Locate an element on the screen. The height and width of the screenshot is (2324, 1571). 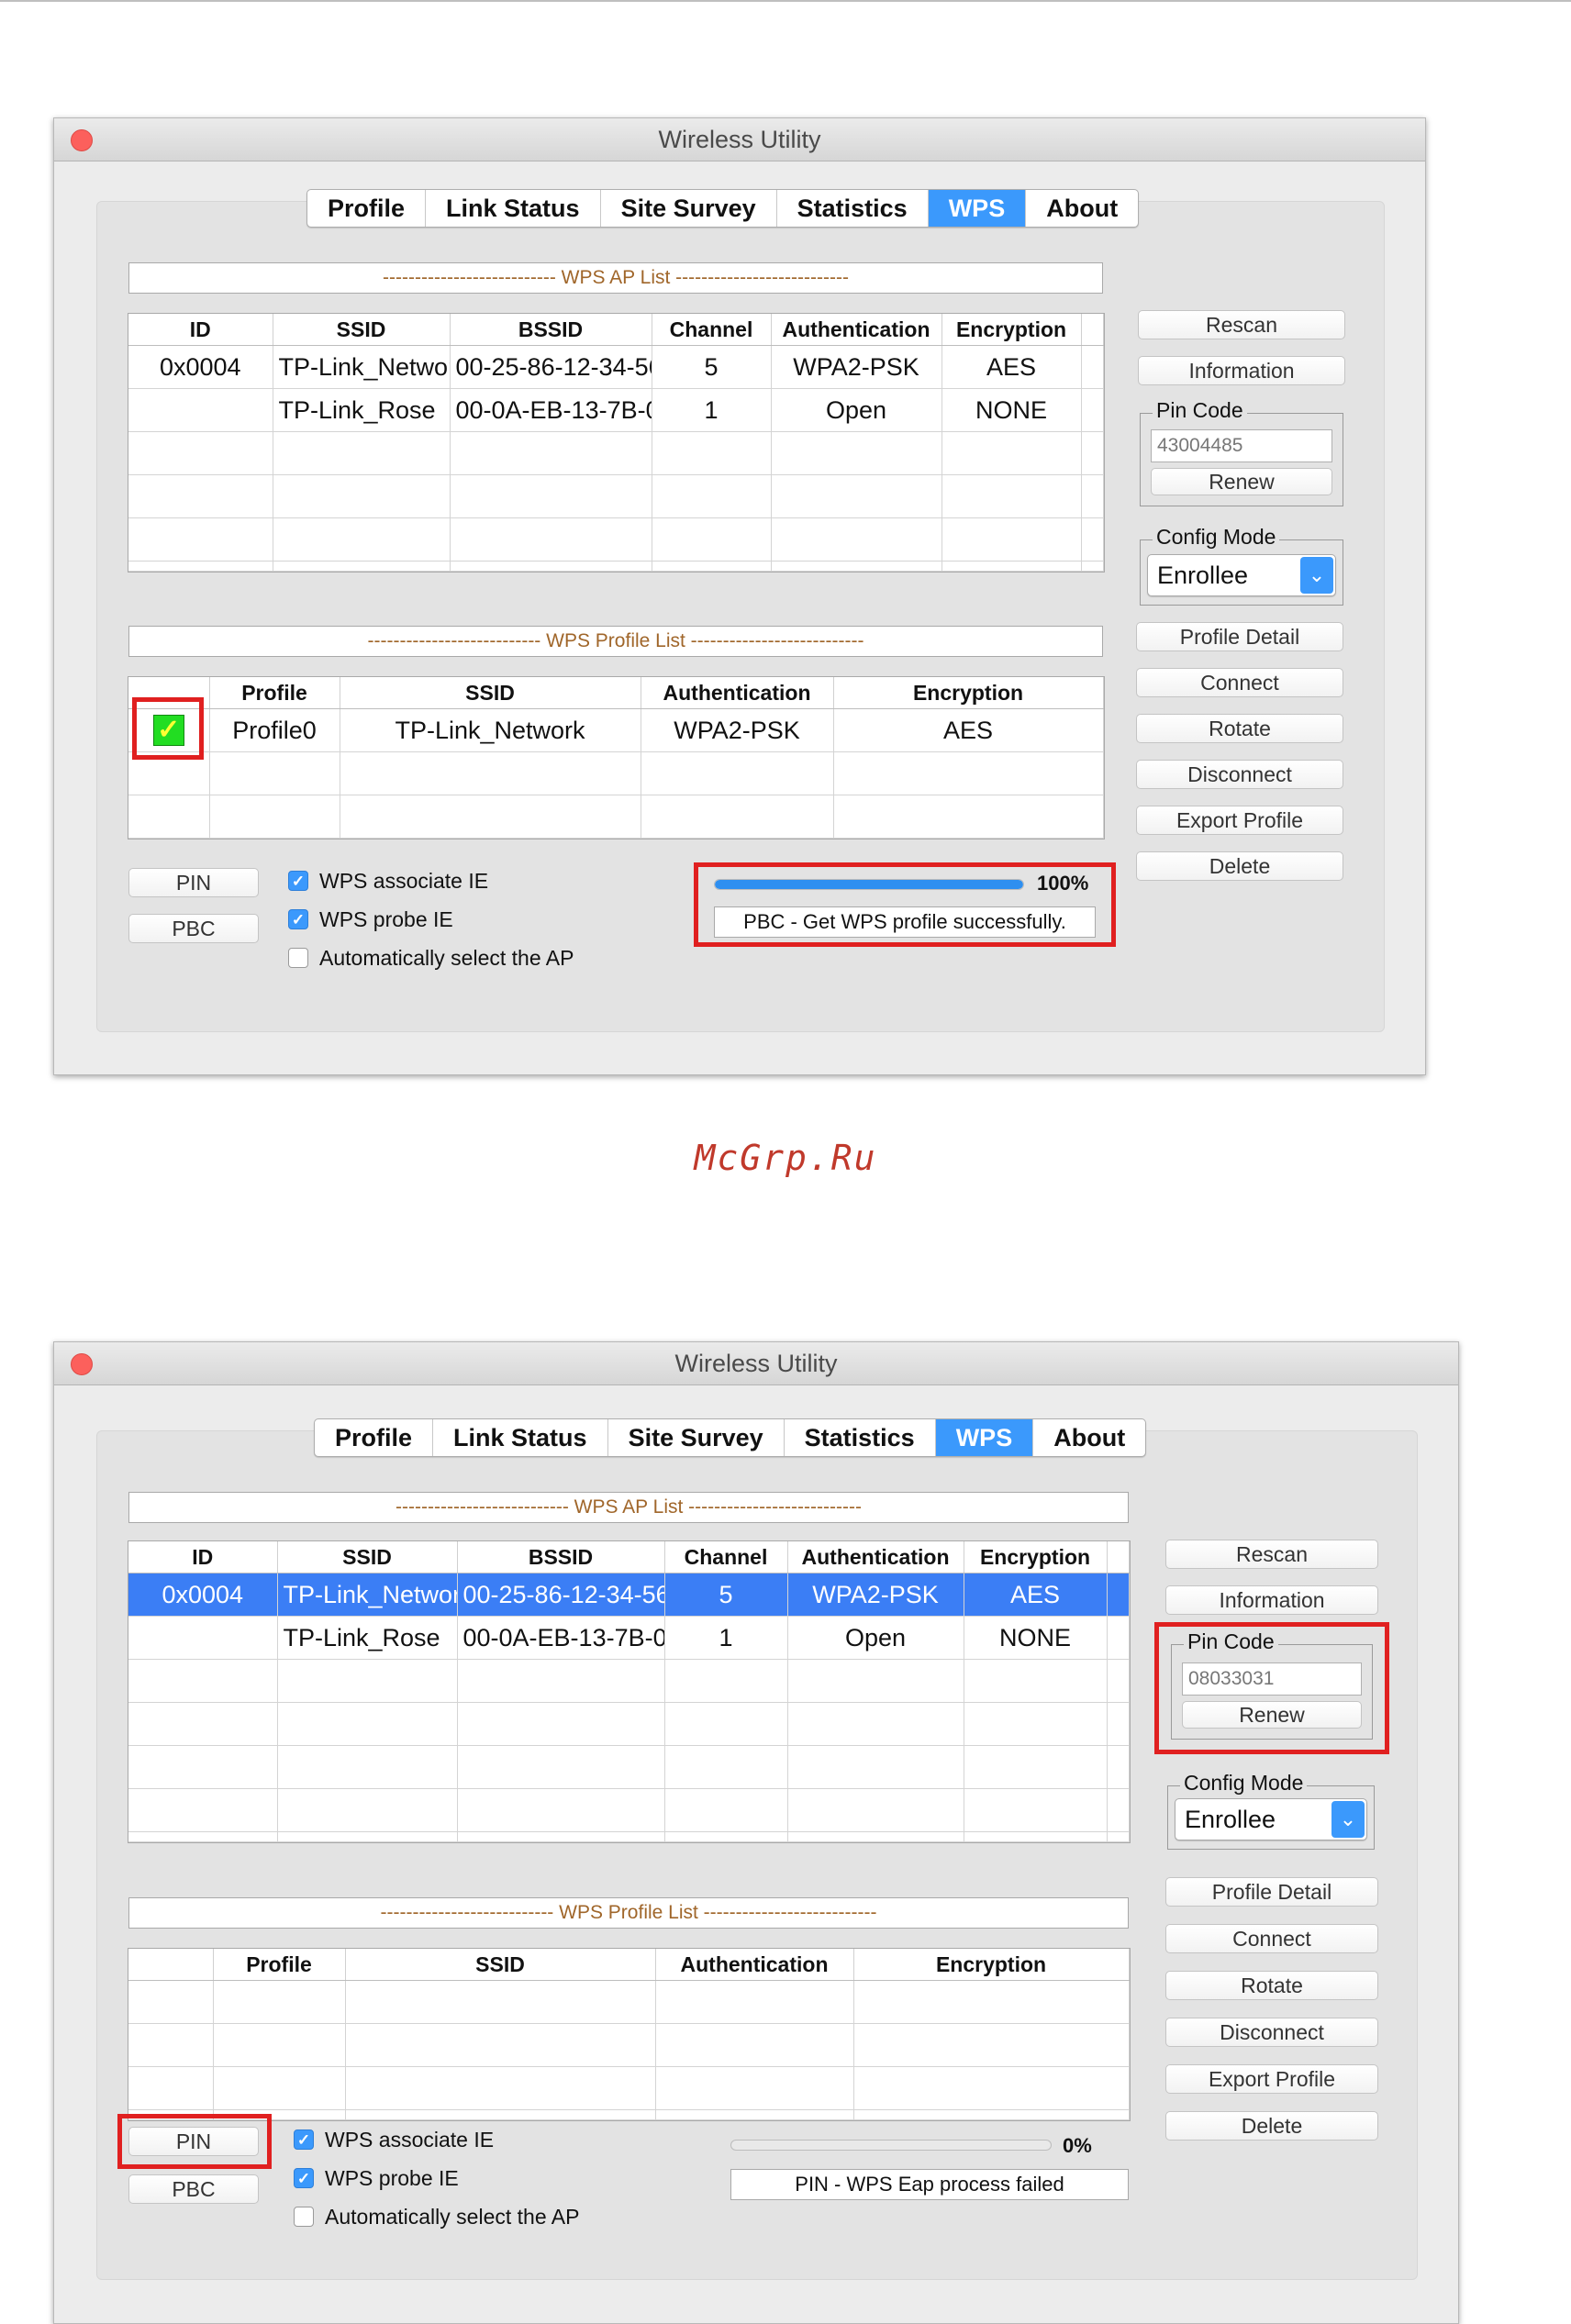
ap-encryption-cell: AES is located at coordinates (1036, 1595).